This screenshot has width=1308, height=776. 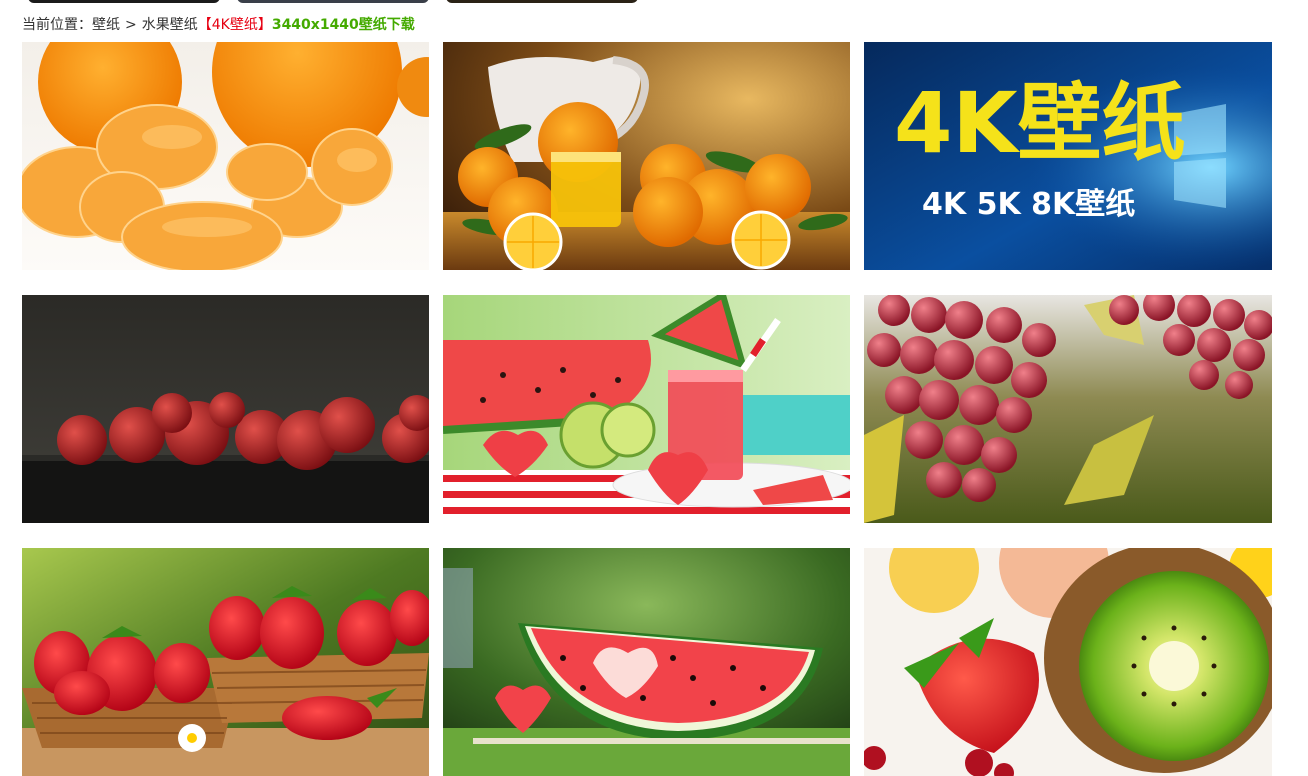 I want to click on page-title: 3440x1440壁纸下载, so click(x=343, y=25).